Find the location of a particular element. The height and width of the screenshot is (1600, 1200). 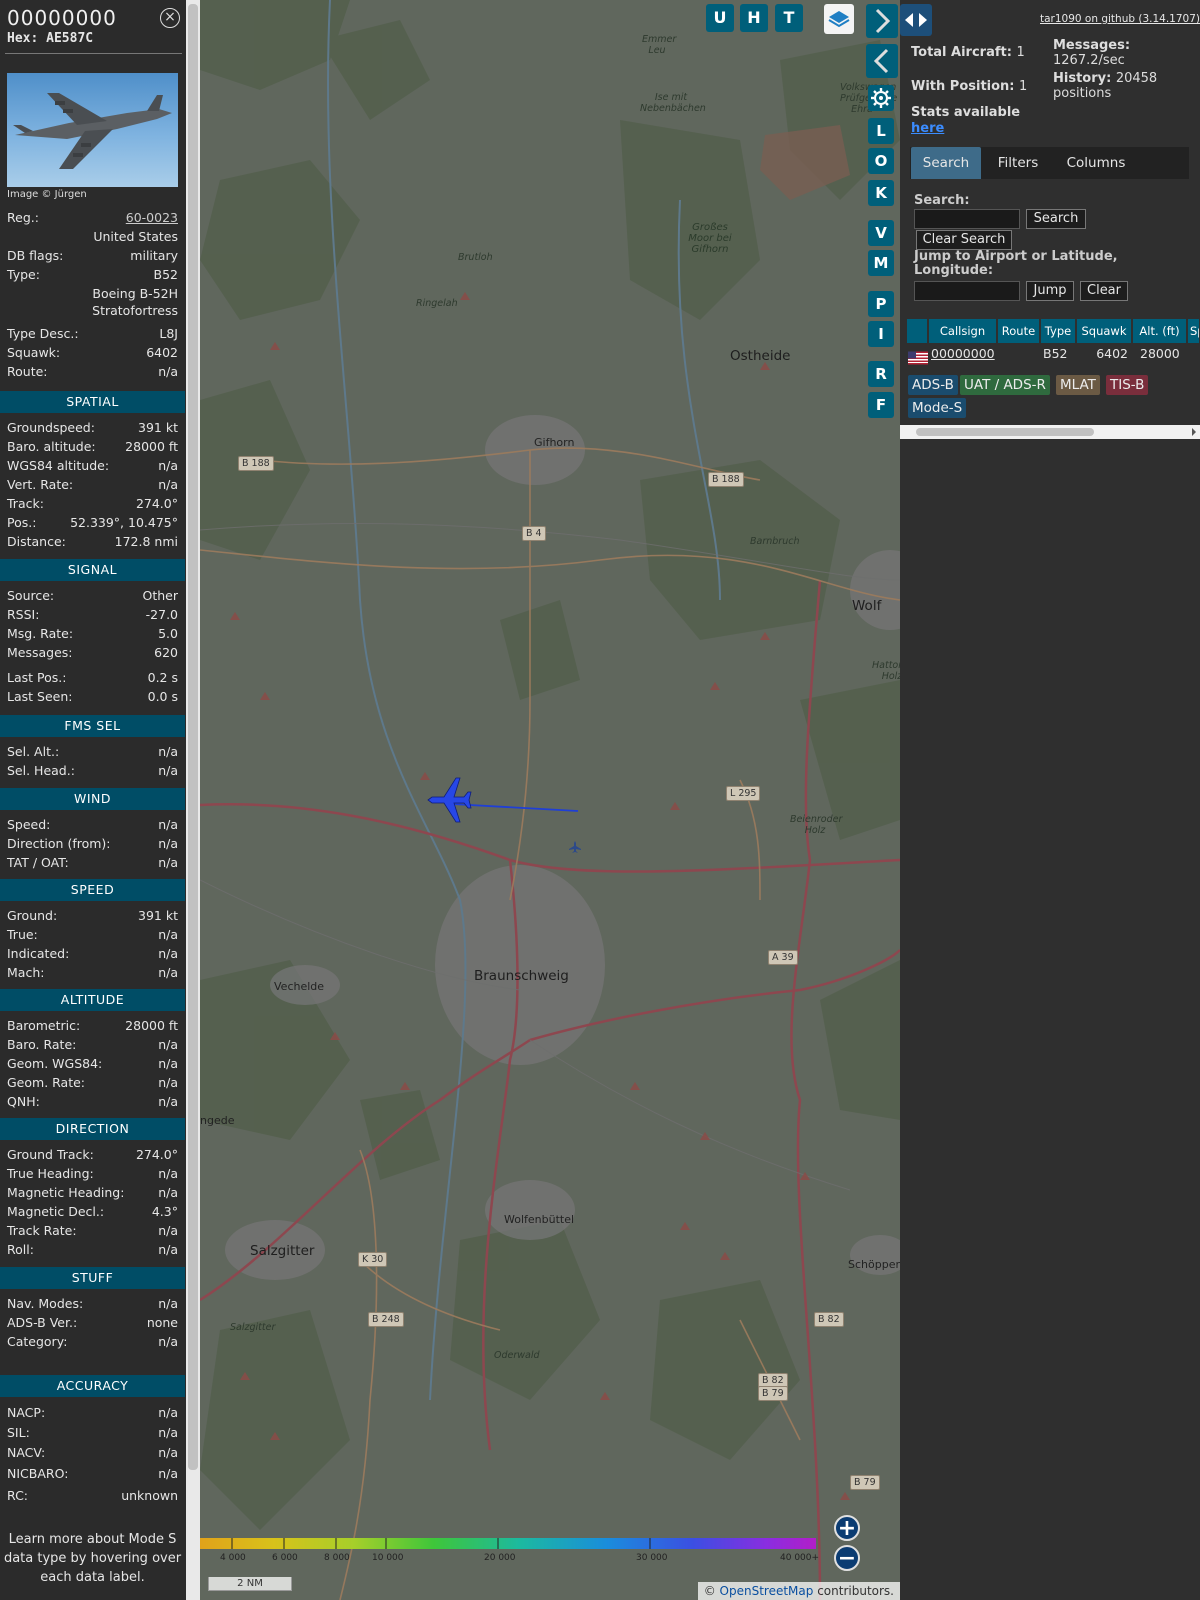

map-button-h: H is located at coordinates (754, 18).